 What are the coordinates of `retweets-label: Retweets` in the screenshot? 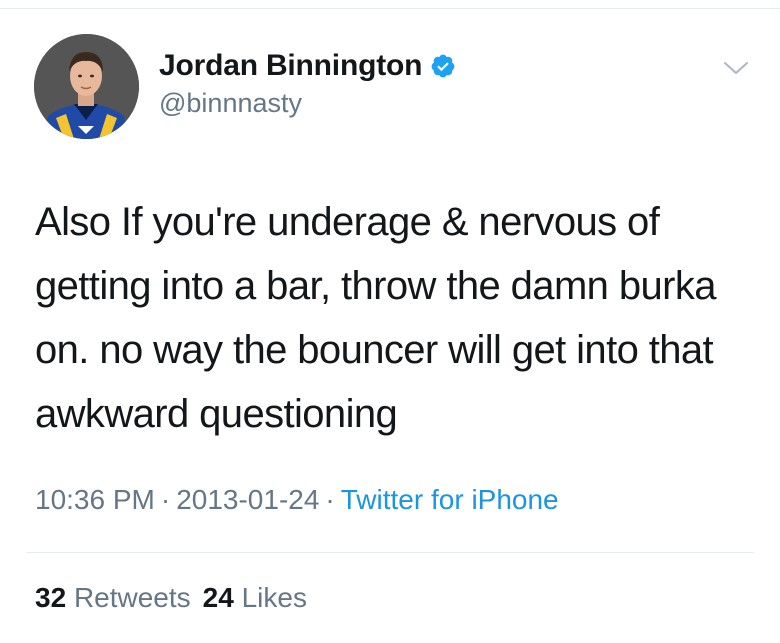 It's located at (132, 597).